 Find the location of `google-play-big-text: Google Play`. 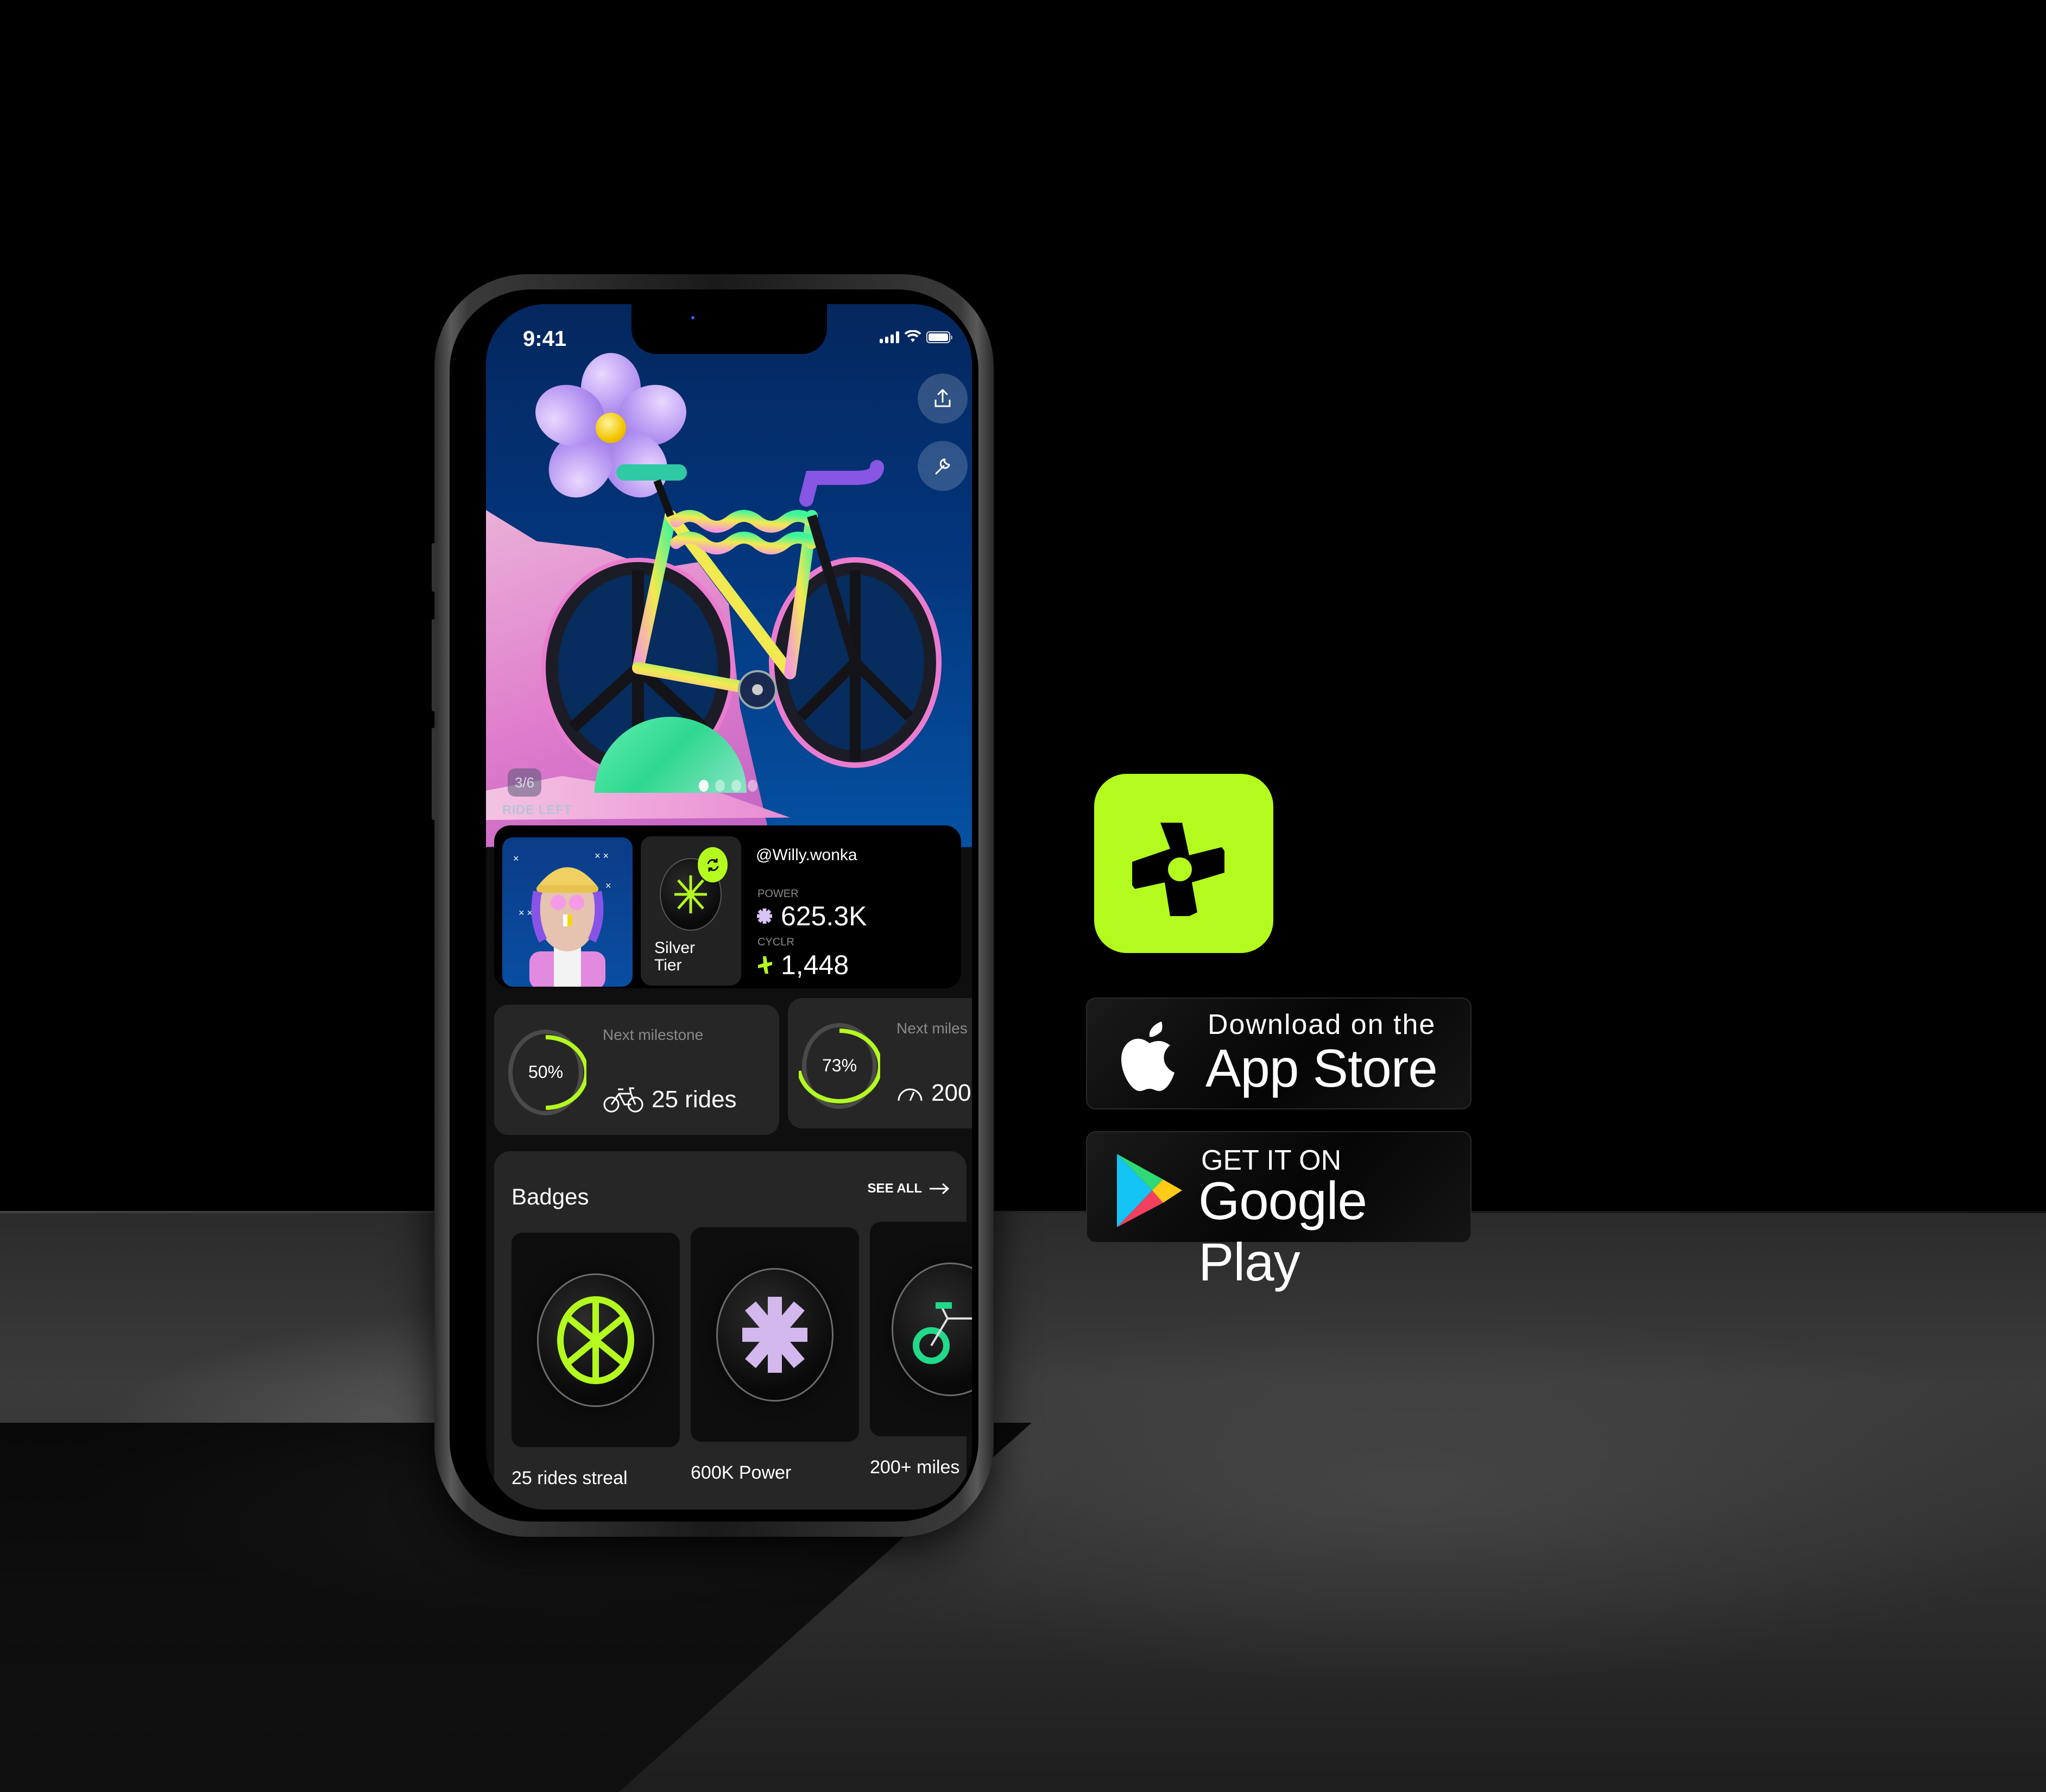

google-play-big-text: Google Play is located at coordinates (1283, 1231).